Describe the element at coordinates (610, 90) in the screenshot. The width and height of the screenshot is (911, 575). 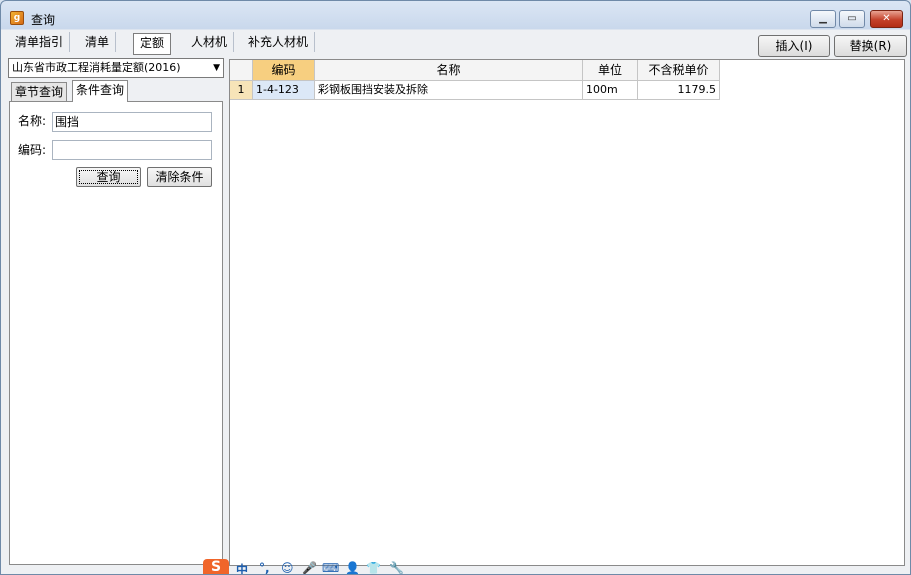
I see `cell-unit: 100m` at that location.